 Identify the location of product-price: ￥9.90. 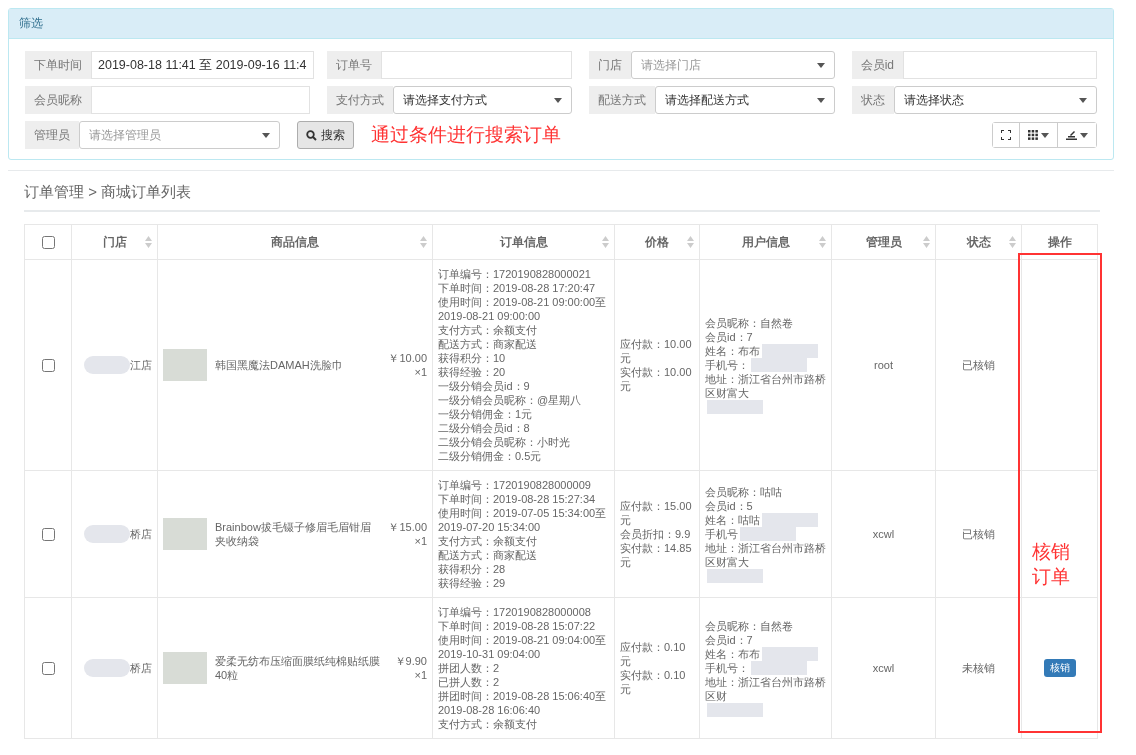
(410, 661).